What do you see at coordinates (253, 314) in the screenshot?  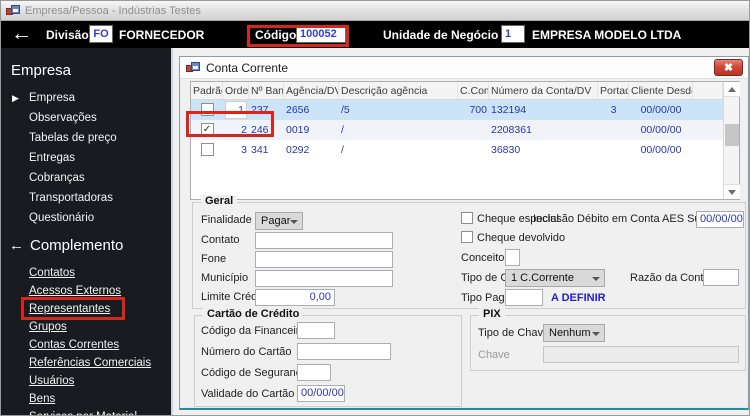 I see `cartao-legend: Cartão de Crédito` at bounding box center [253, 314].